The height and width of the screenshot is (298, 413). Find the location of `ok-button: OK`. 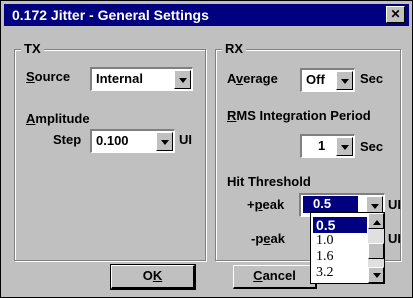

ok-button: OK is located at coordinates (153, 277).